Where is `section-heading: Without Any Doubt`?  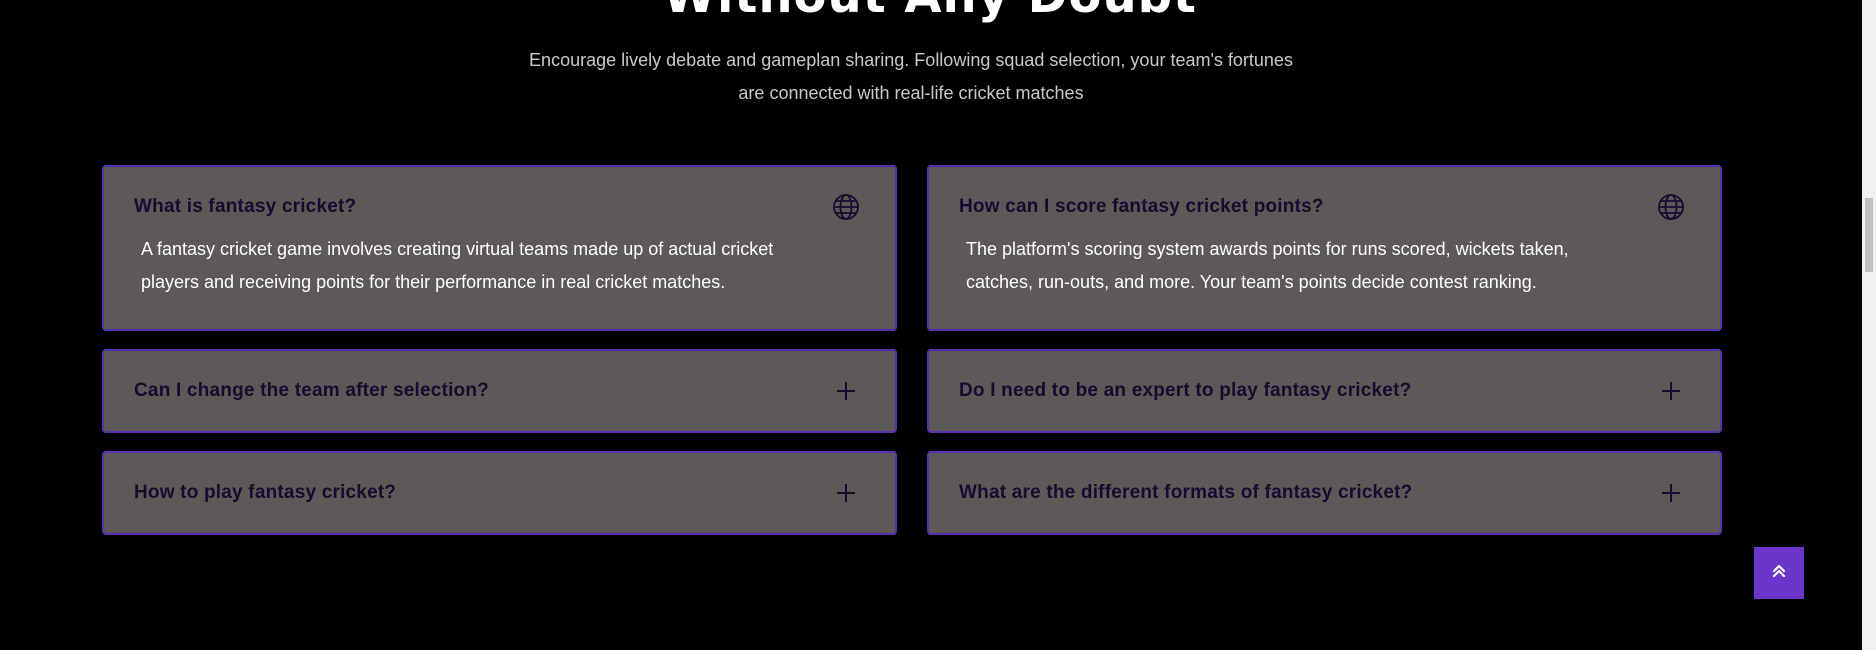
section-heading: Without Any Doubt is located at coordinates (930, 12).